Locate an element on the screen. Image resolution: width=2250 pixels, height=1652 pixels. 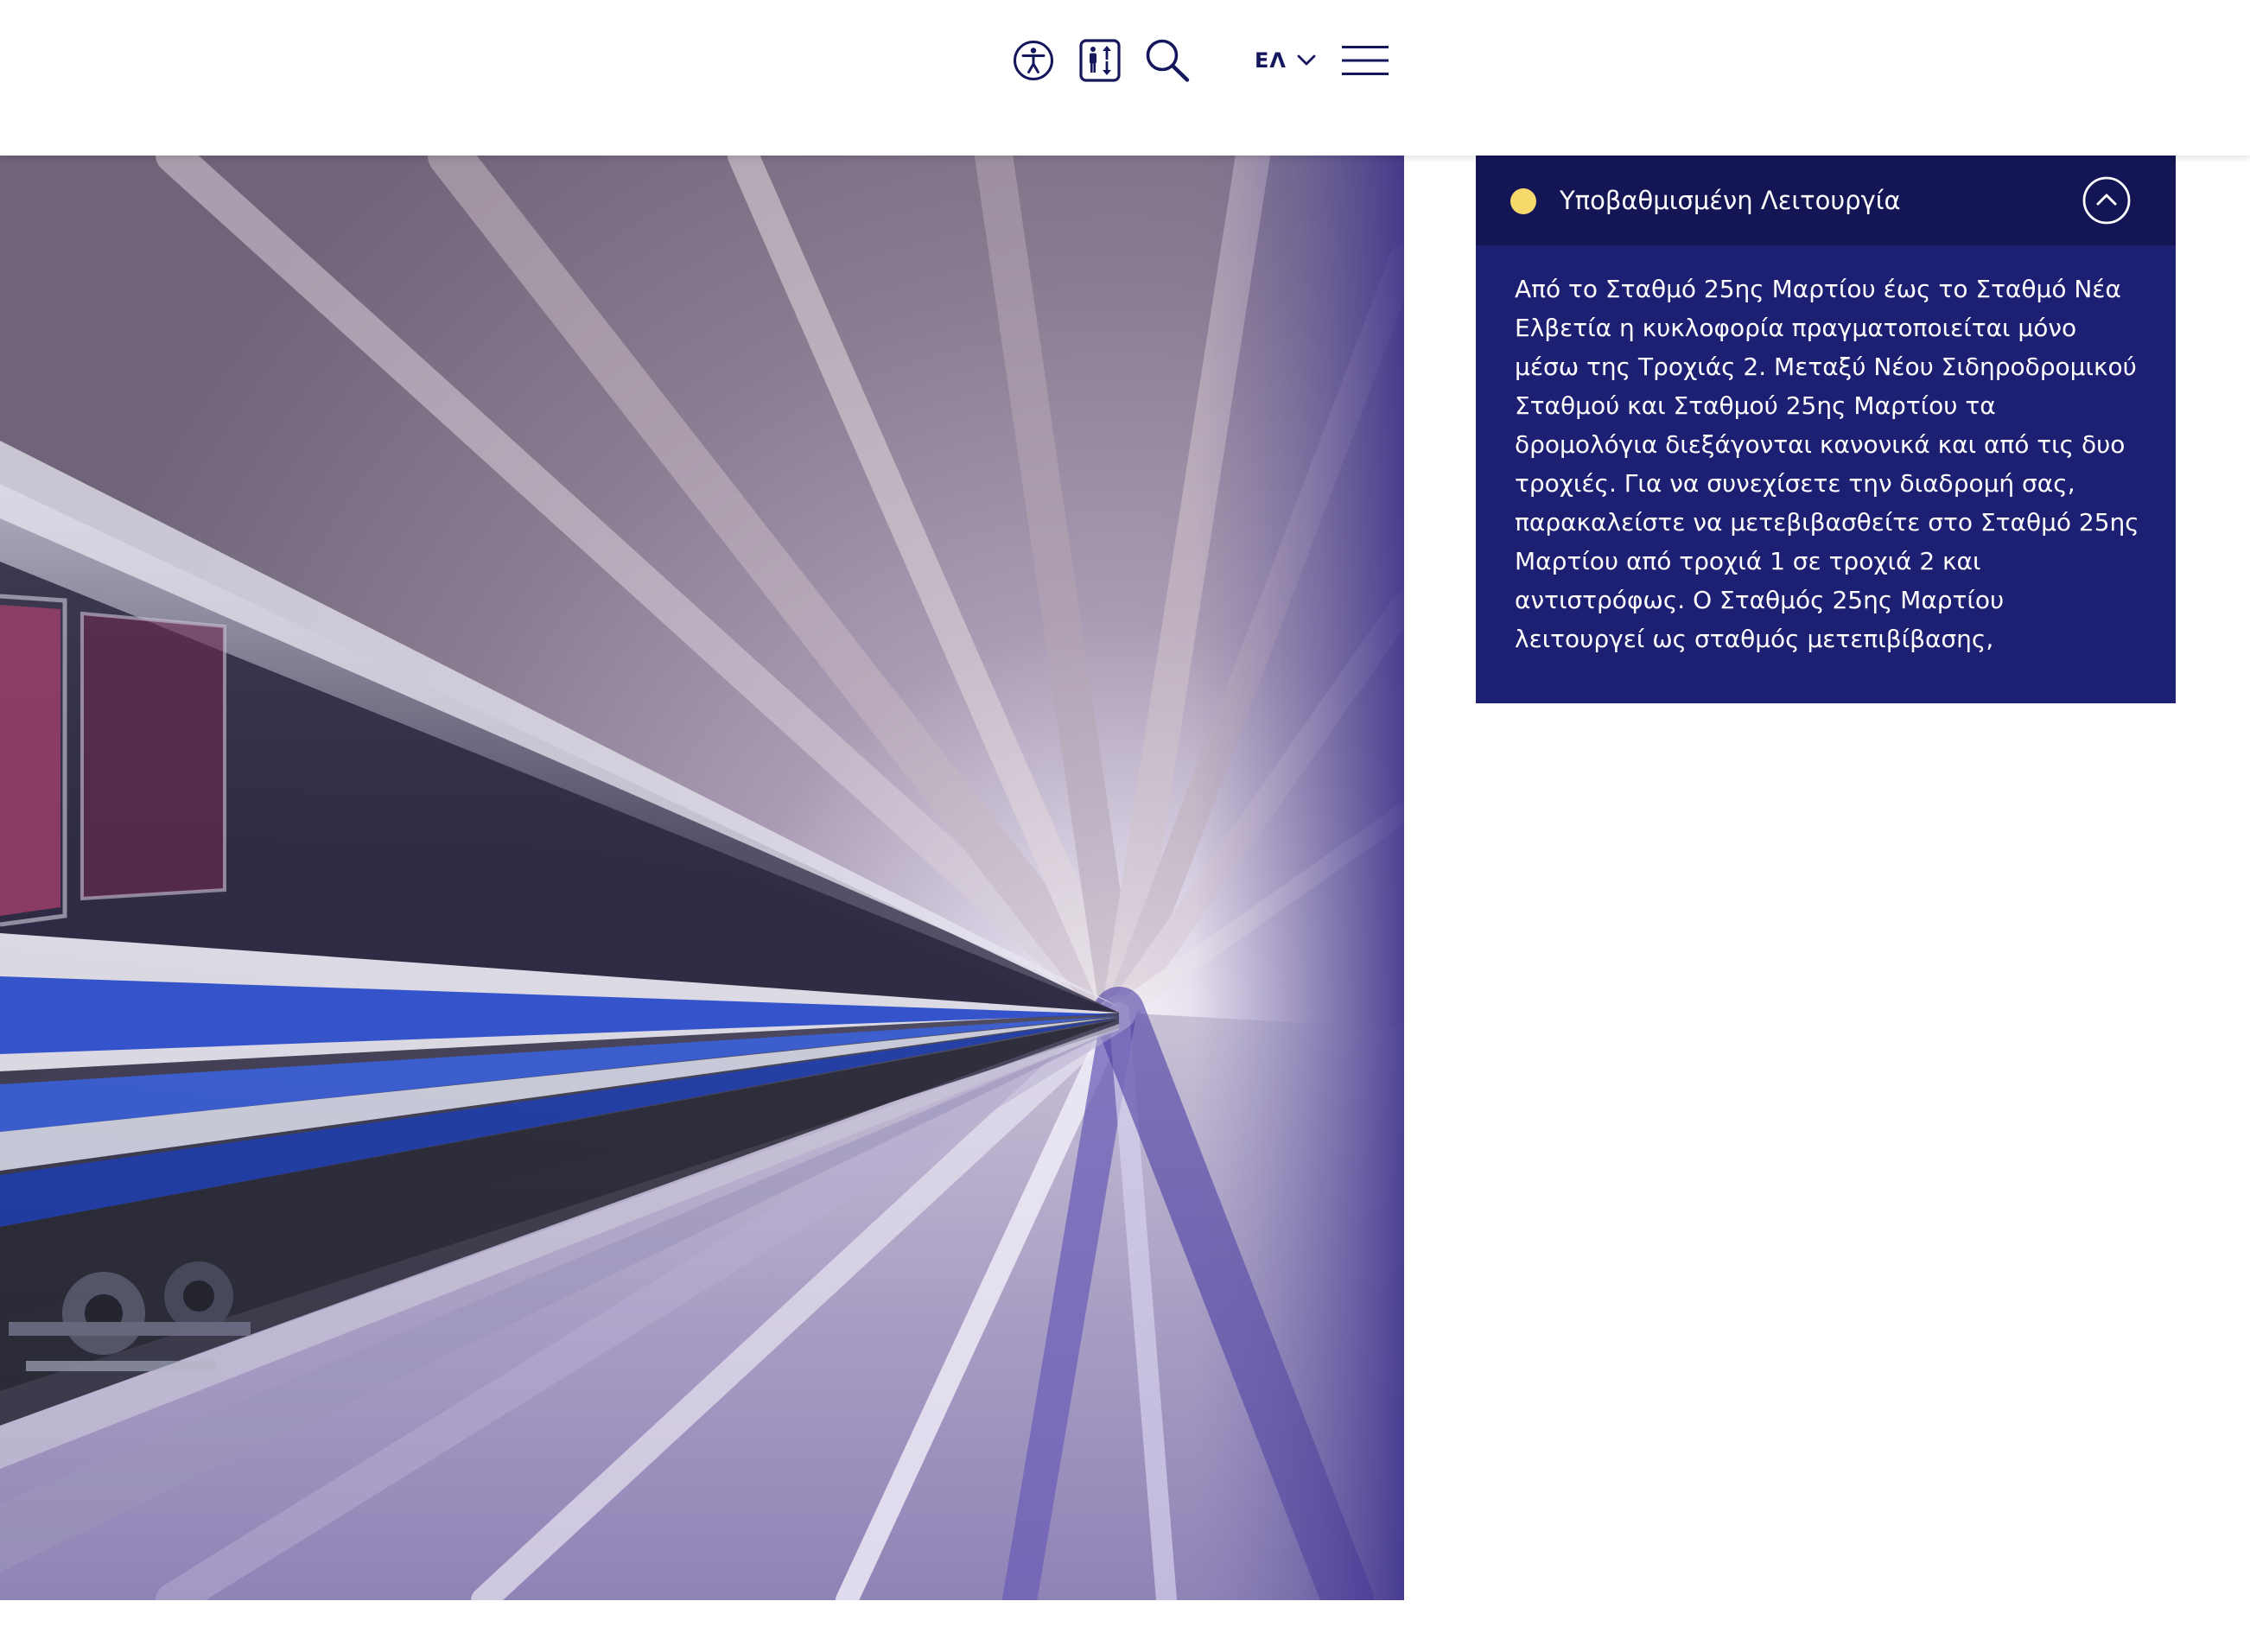
language-selector: ΕΛ is located at coordinates (1285, 60).